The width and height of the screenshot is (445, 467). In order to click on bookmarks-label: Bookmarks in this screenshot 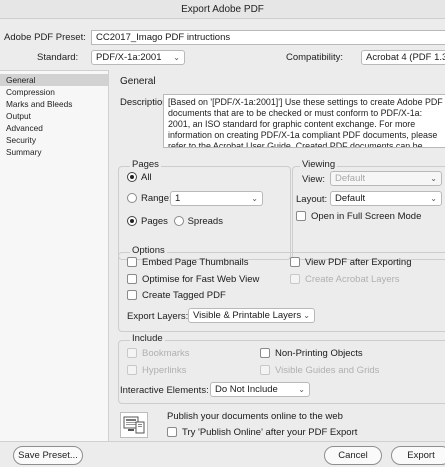, I will do `click(166, 353)`.